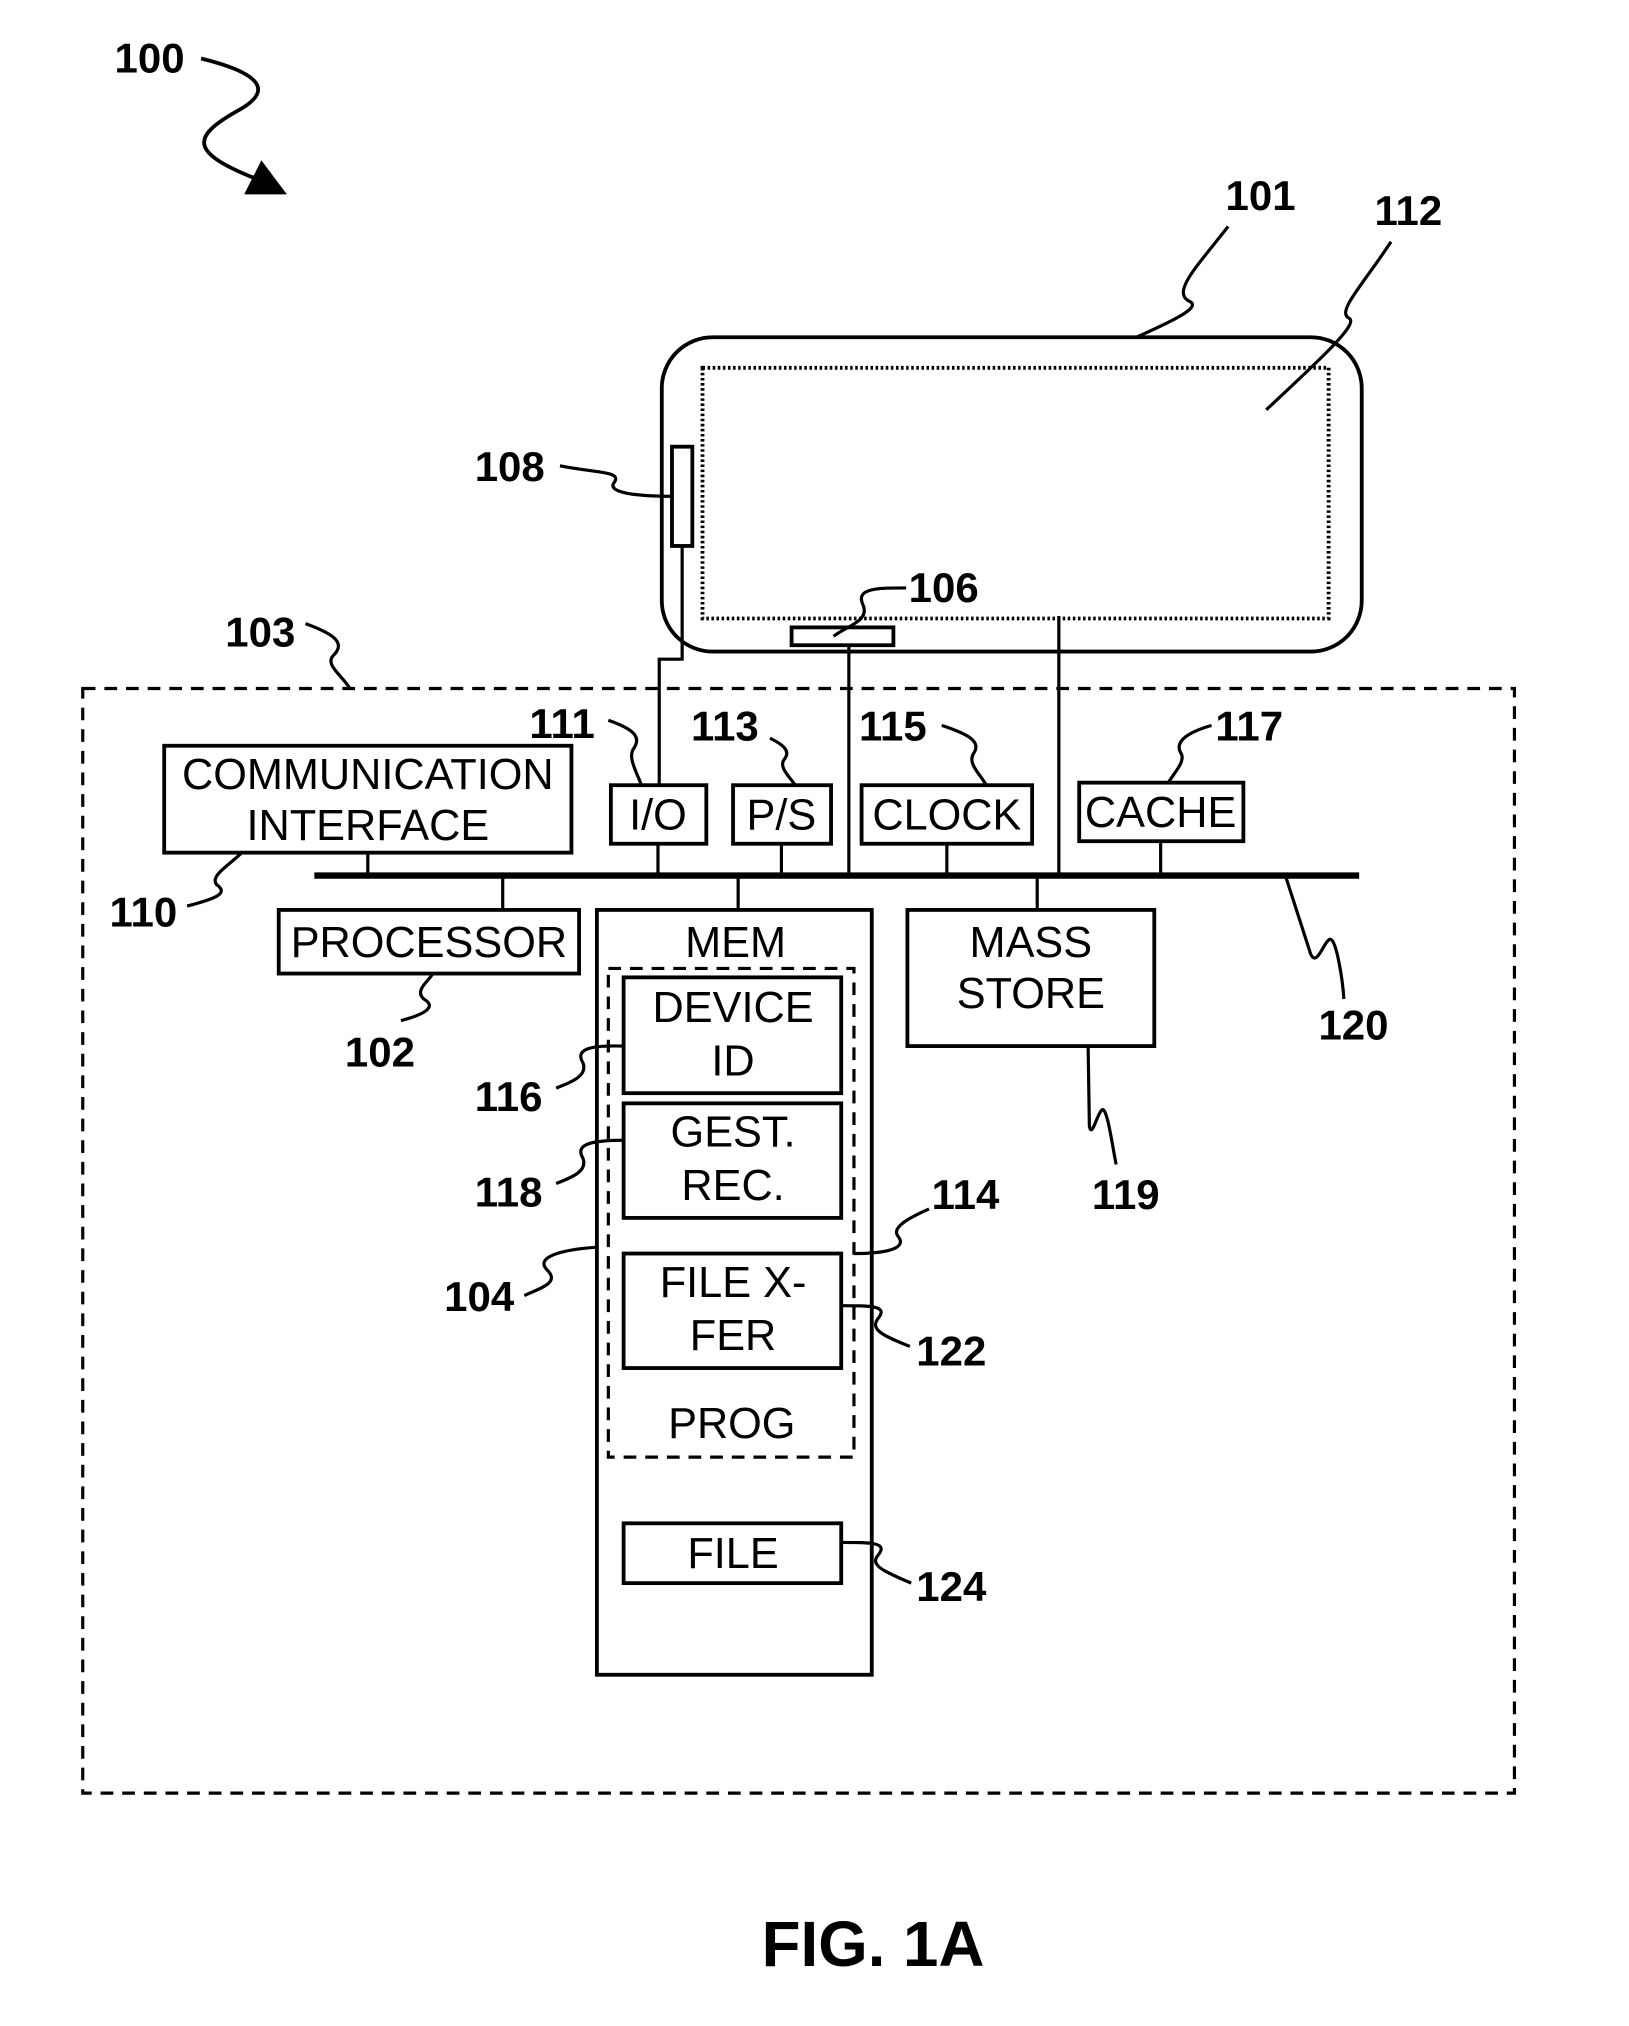  Describe the element at coordinates (143, 911) in the screenshot. I see `ref-label-110: 110` at that location.